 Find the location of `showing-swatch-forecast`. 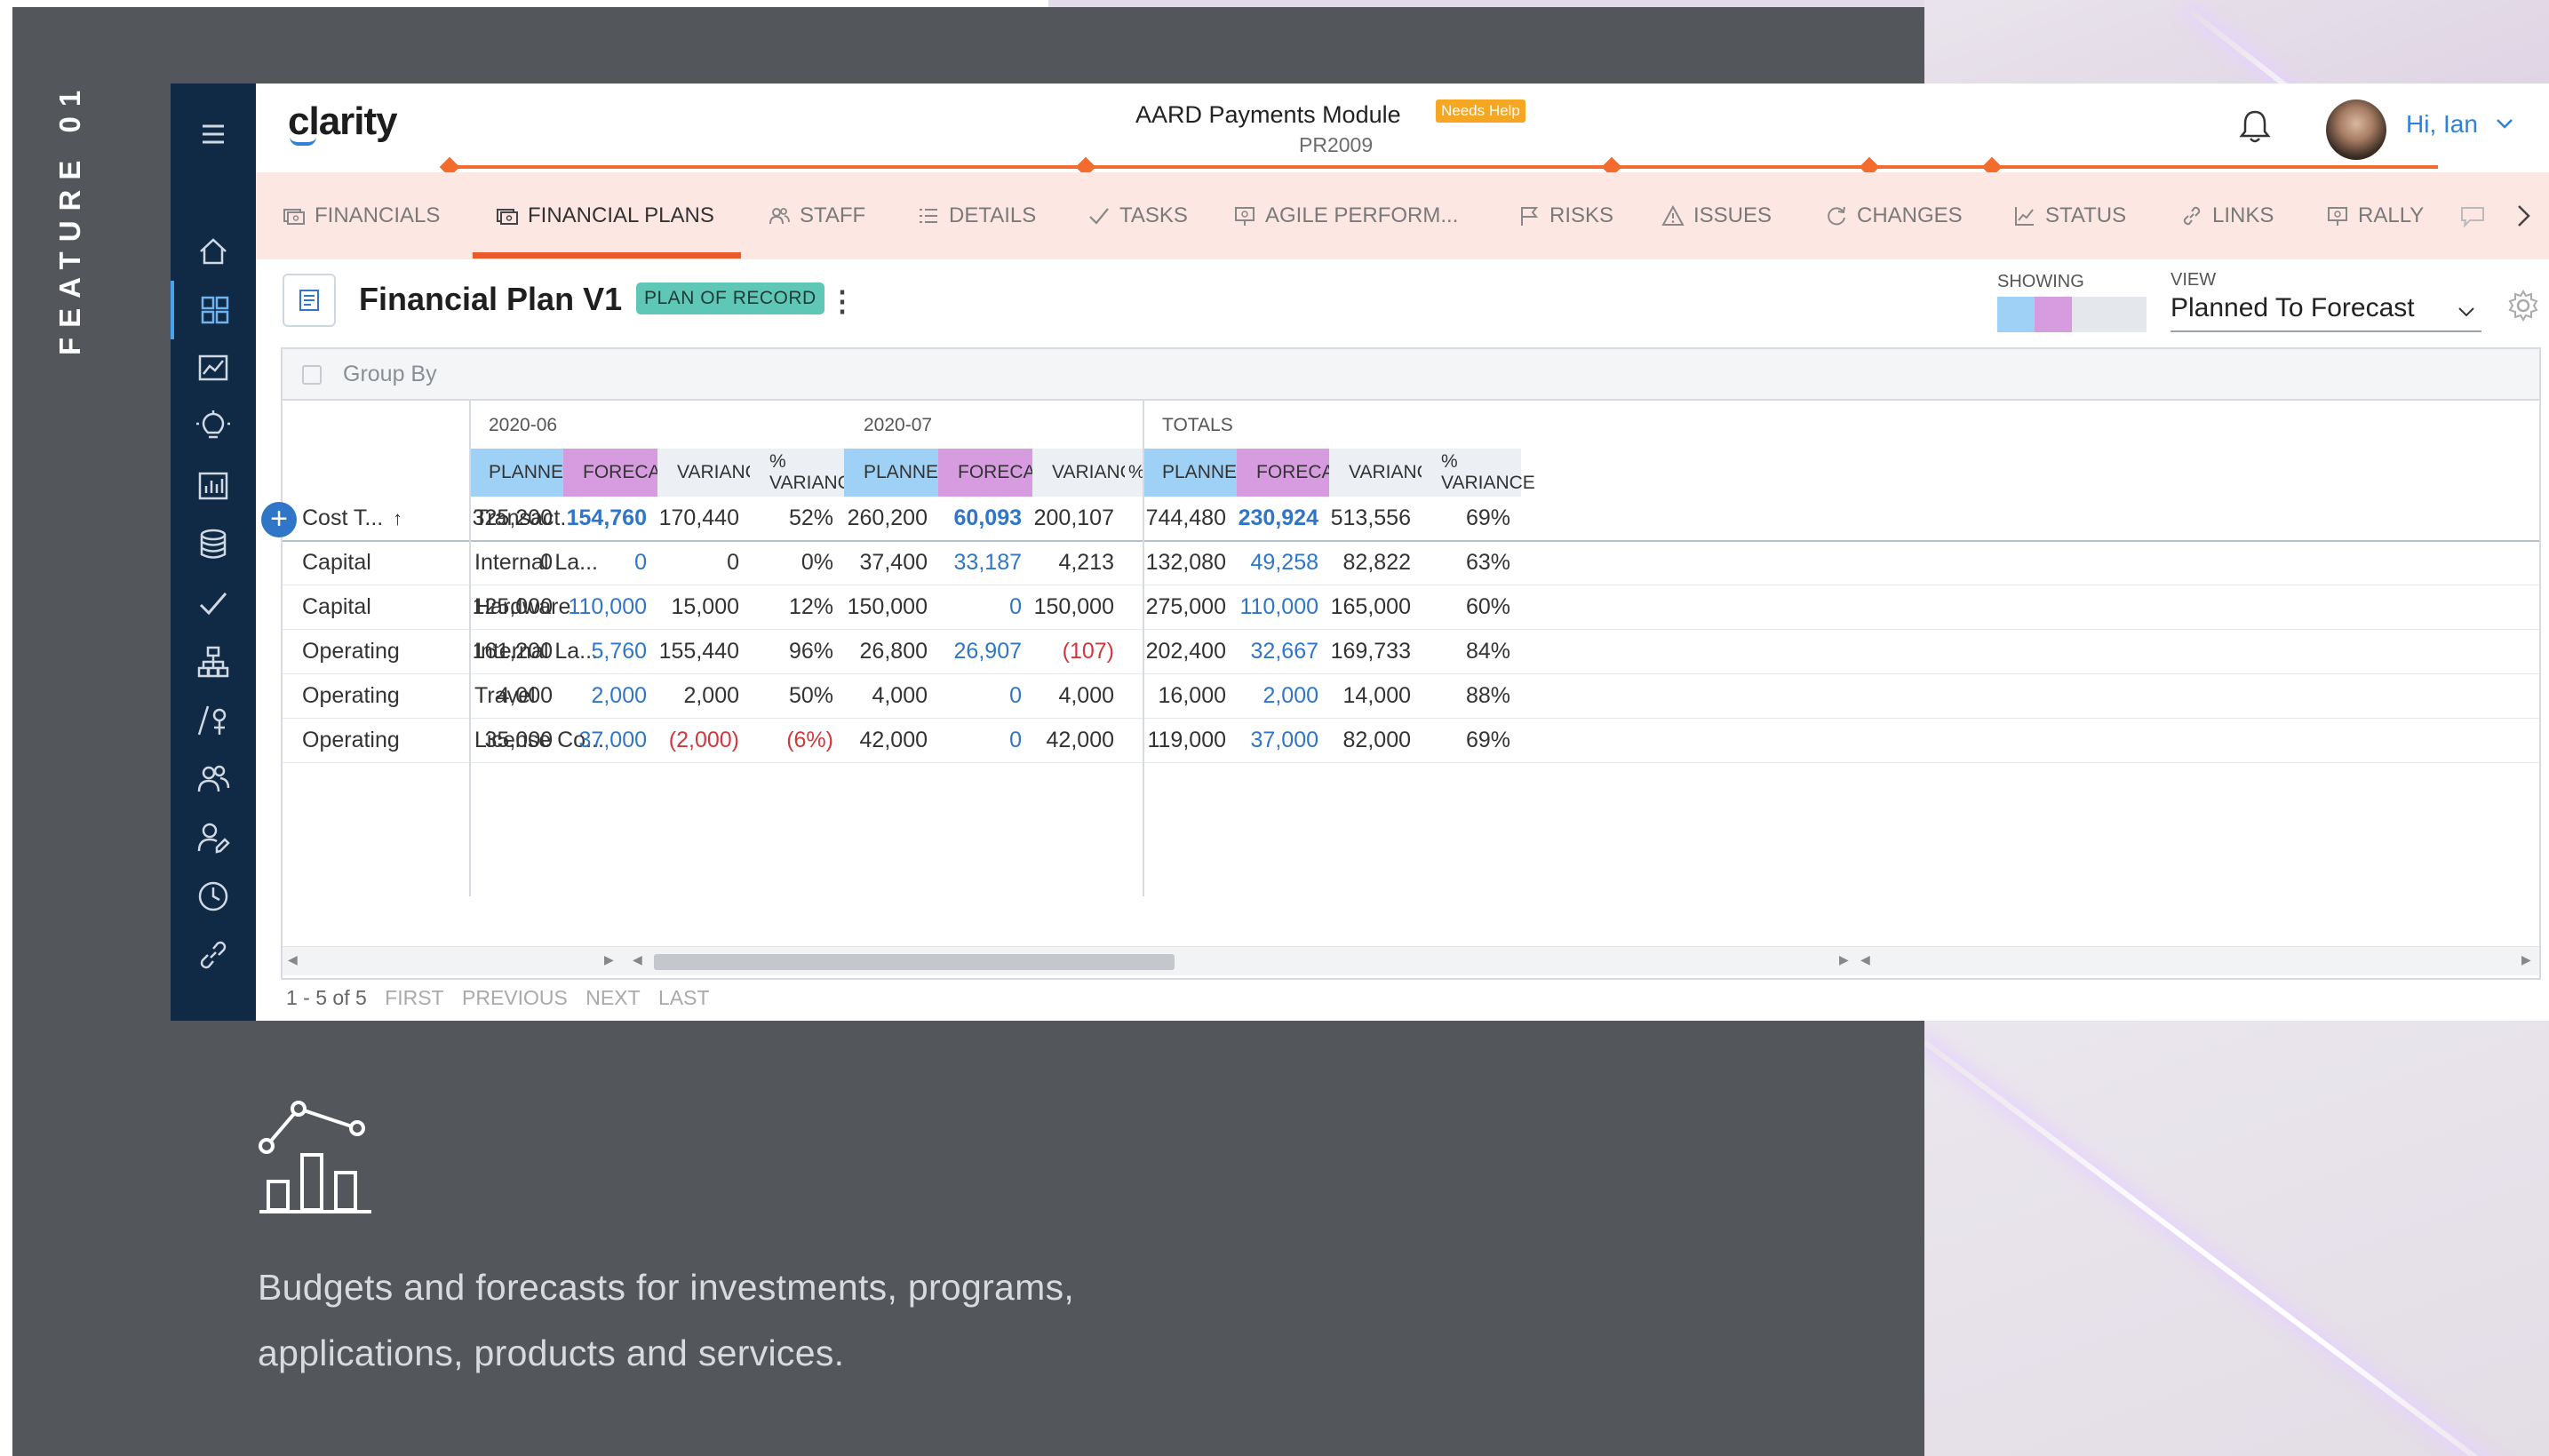

showing-swatch-forecast is located at coordinates (2053, 314).